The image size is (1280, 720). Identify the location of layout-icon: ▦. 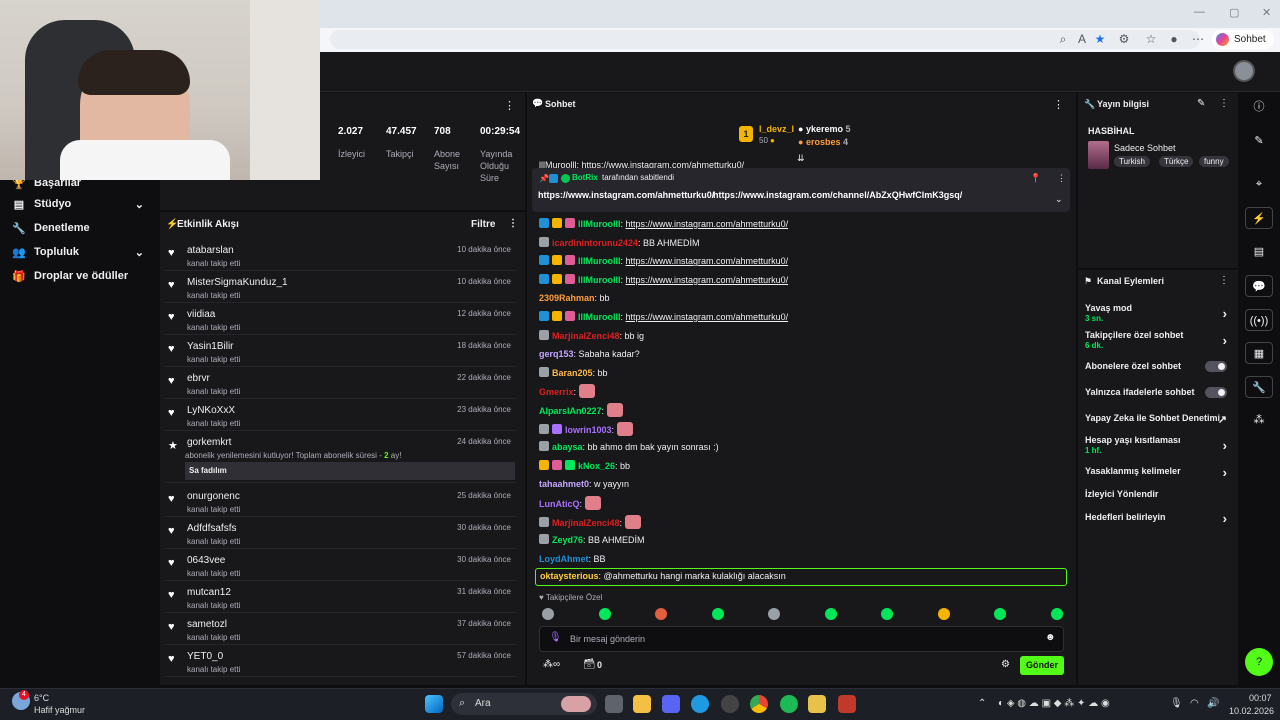
(1259, 353).